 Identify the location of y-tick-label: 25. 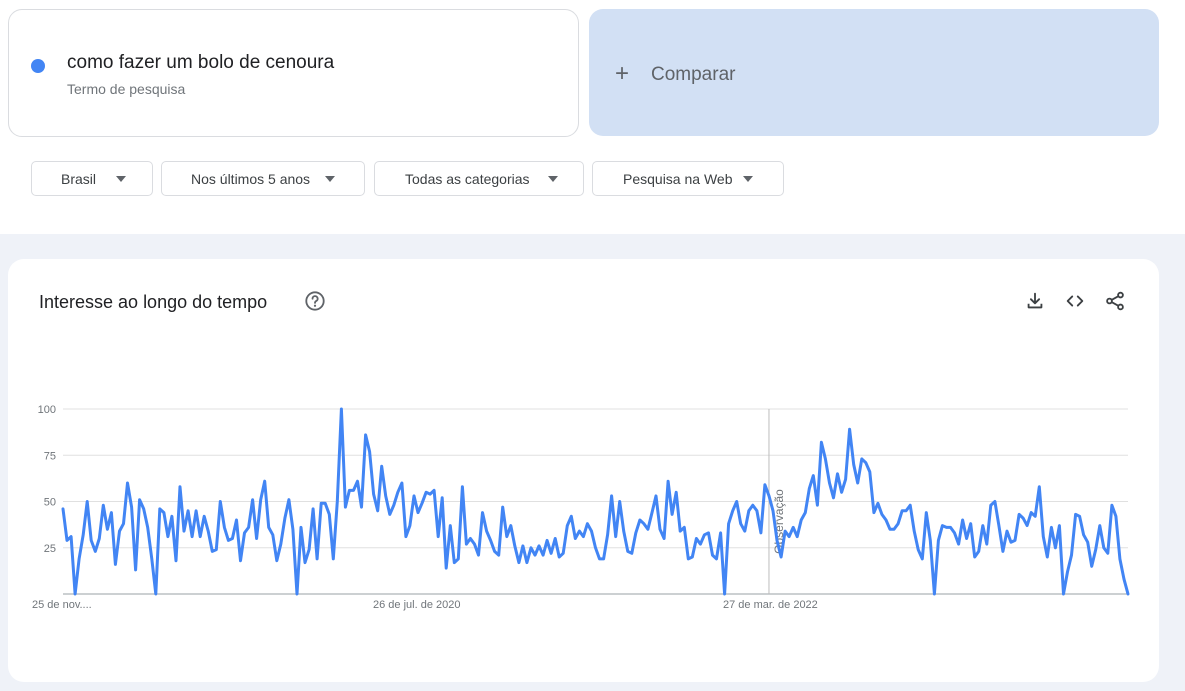
(50, 549).